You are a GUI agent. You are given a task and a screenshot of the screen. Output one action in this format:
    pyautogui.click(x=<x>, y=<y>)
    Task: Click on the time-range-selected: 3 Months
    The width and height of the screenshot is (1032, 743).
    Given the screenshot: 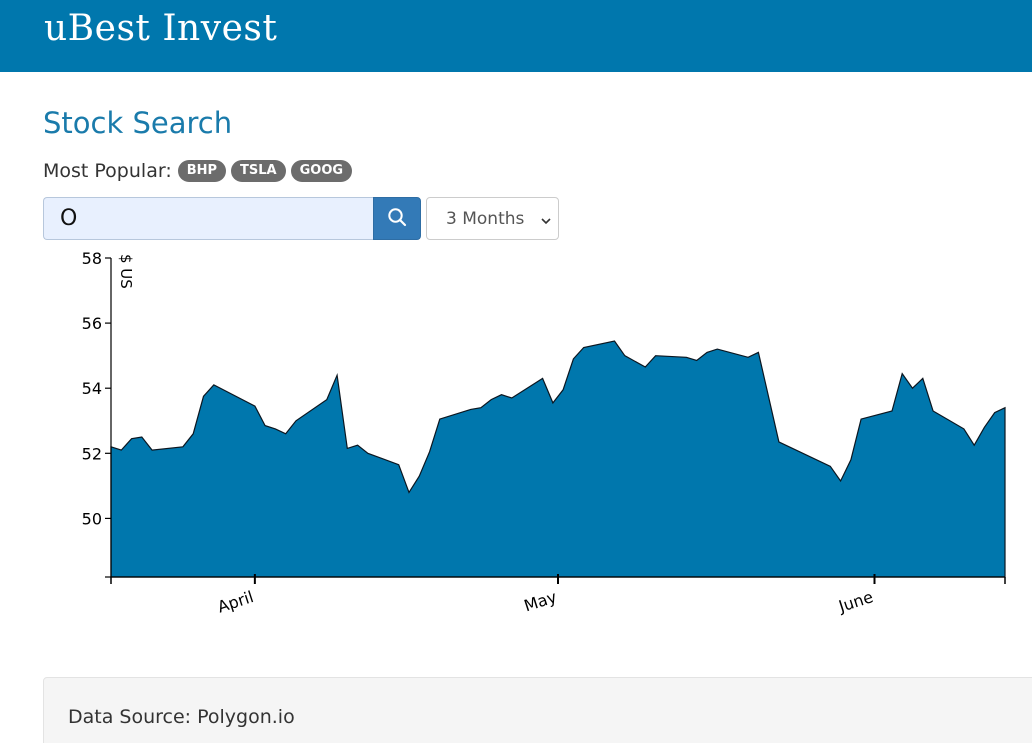 What is the action you would take?
    pyautogui.click(x=485, y=218)
    